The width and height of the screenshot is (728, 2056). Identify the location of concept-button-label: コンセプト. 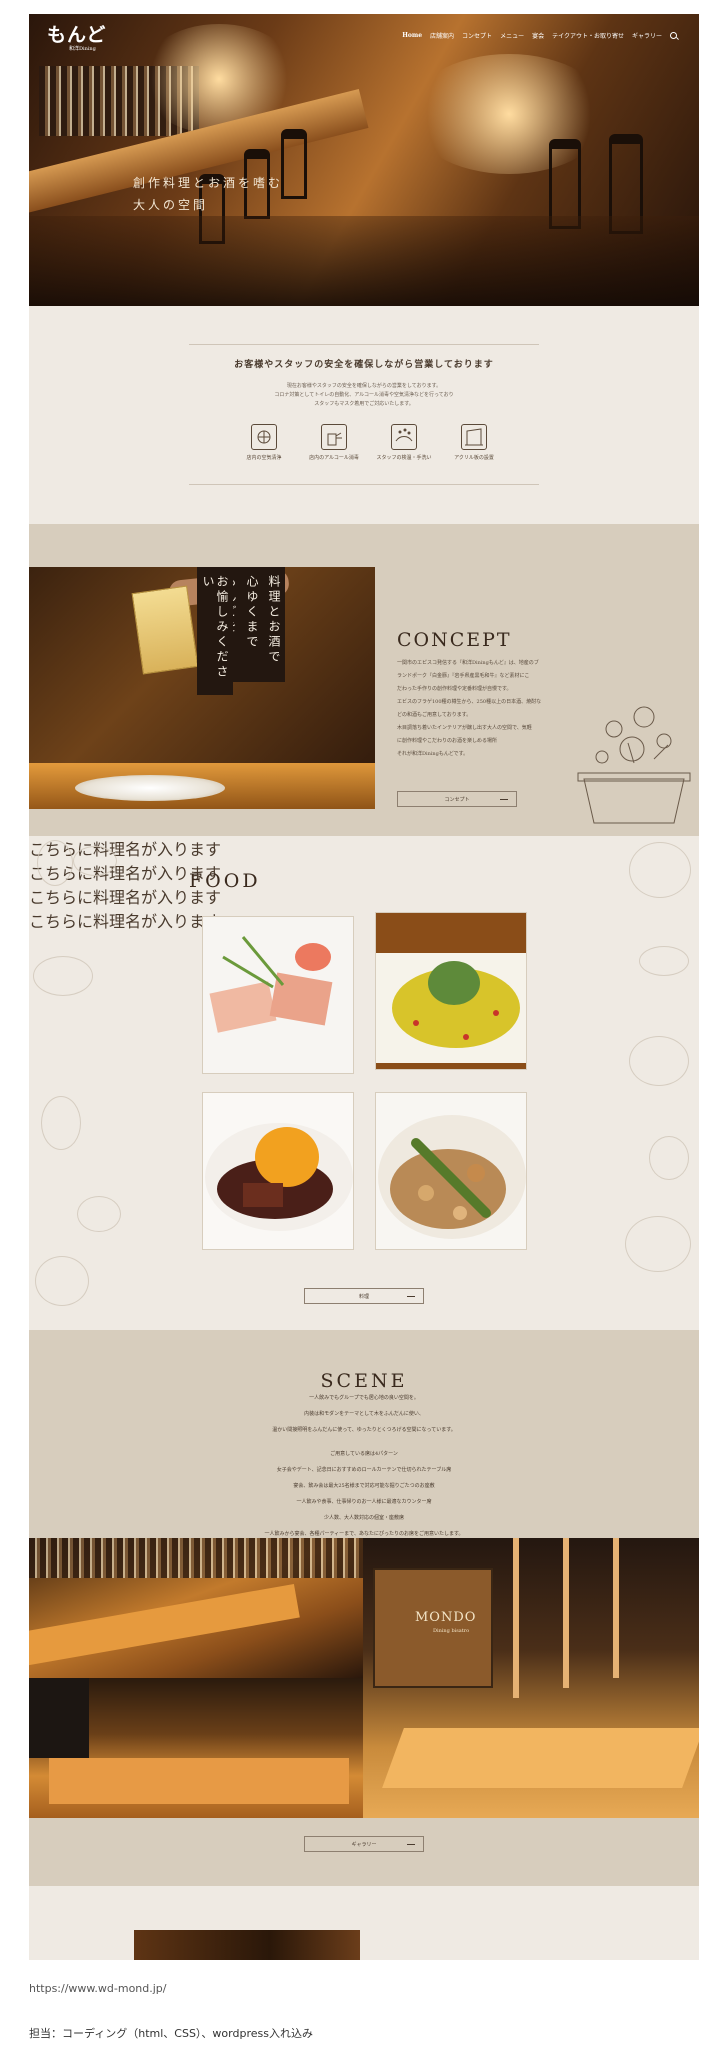
(457, 799).